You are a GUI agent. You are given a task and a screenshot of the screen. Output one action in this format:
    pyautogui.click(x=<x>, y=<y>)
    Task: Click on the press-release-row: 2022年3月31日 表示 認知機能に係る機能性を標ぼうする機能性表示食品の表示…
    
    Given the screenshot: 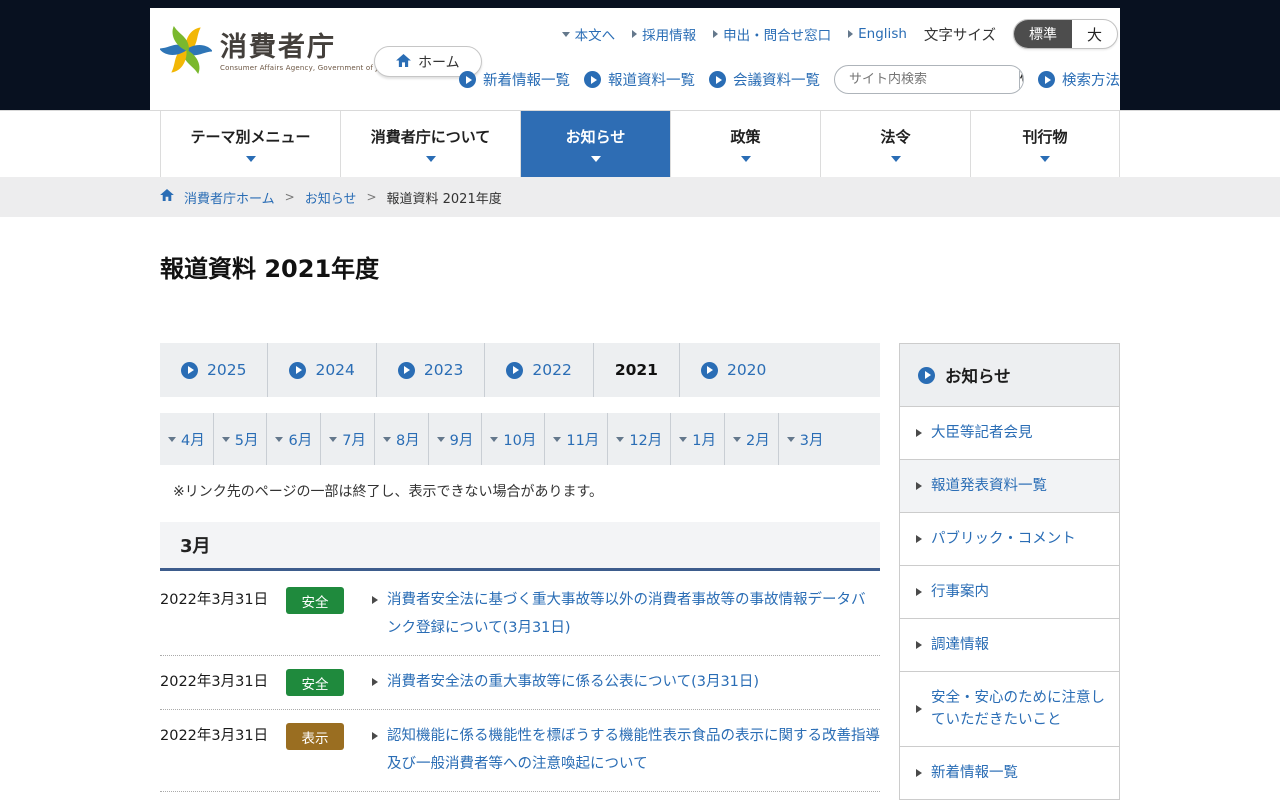 What is the action you would take?
    pyautogui.click(x=520, y=751)
    